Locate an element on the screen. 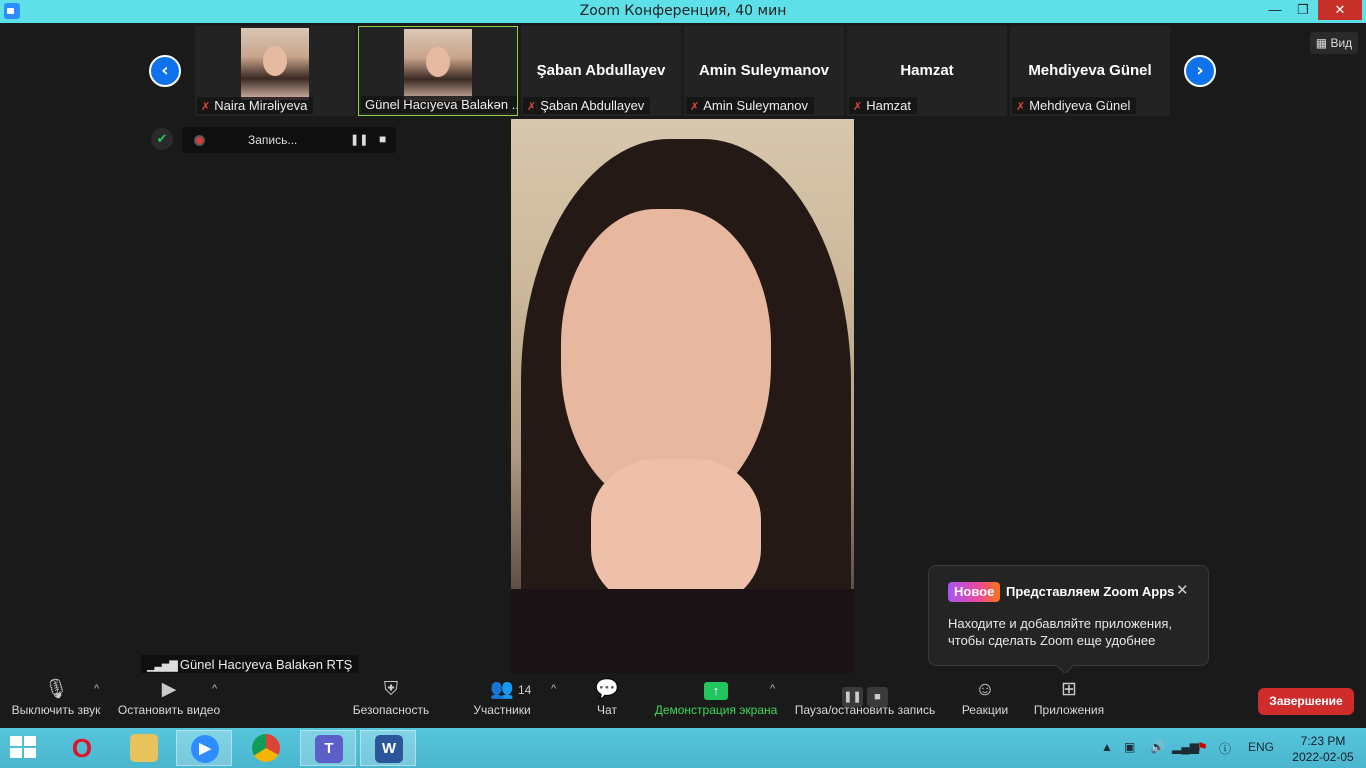  microphone-icon: 🎙 is located at coordinates (56, 689).